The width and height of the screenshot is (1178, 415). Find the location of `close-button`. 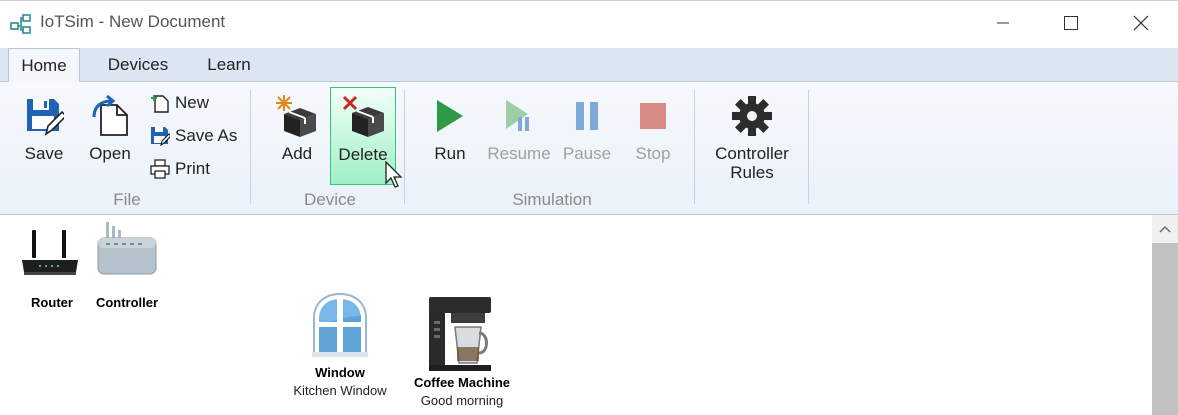

close-button is located at coordinates (1141, 23).